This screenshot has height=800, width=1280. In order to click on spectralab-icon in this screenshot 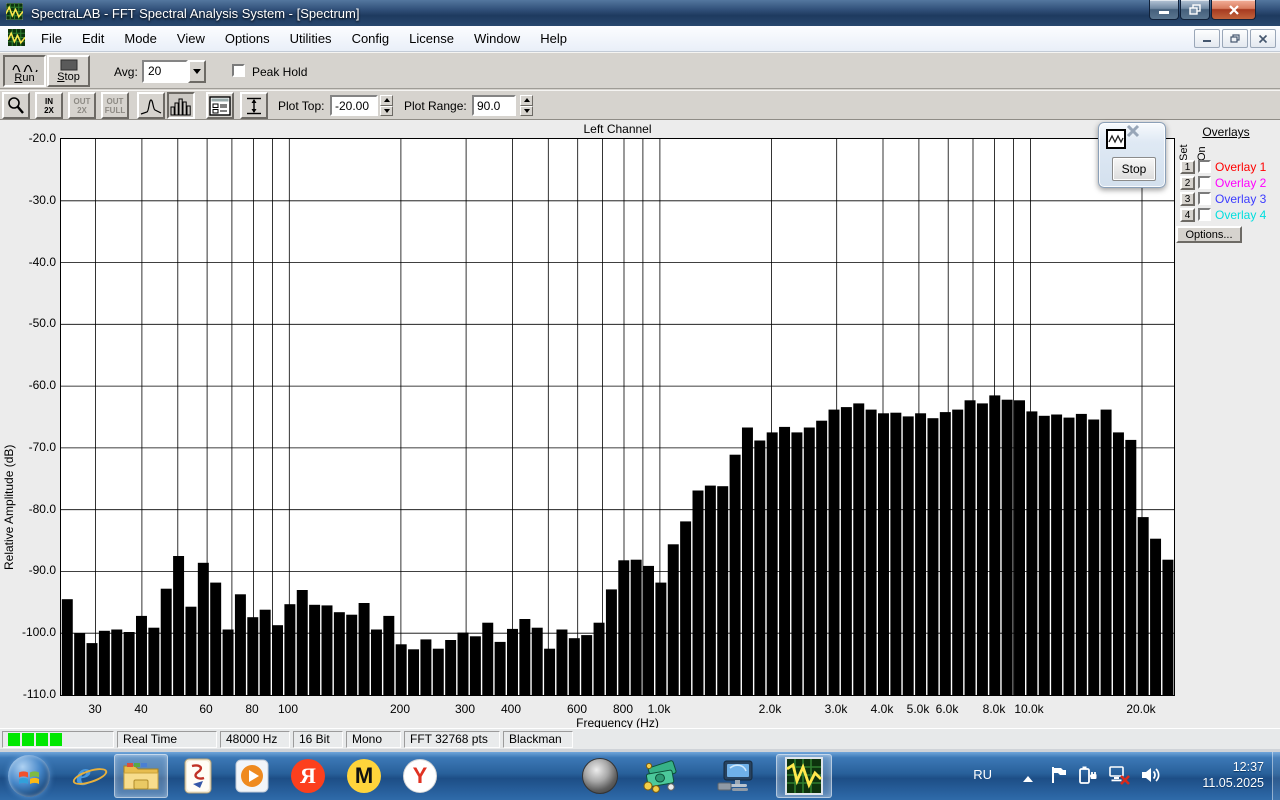, I will do `click(804, 776)`.